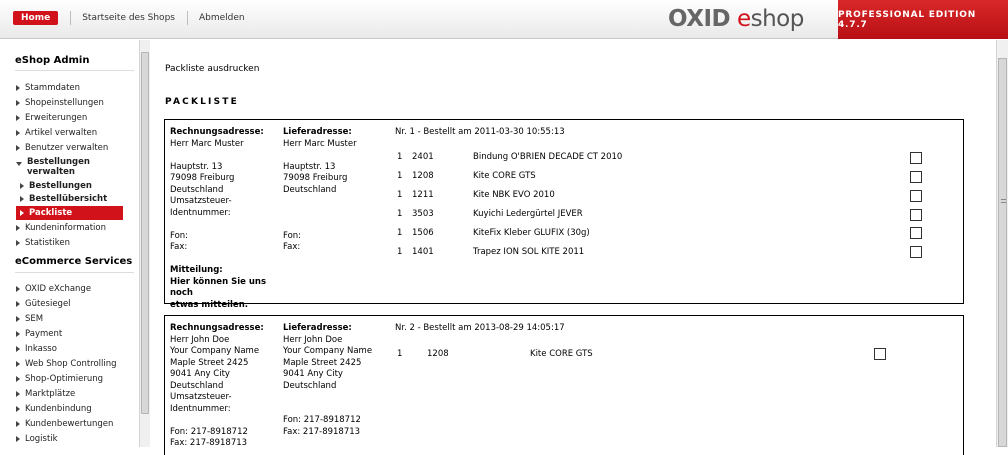 Image resolution: width=1008 pixels, height=455 pixels. What do you see at coordinates (69, 424) in the screenshot?
I see `sidebar-item-label: Kundenbewertungen` at bounding box center [69, 424].